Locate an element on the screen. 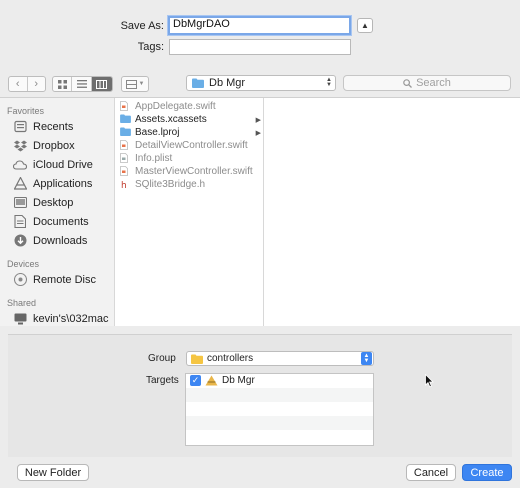 The image size is (520, 488). tags-label: Tags: is located at coordinates (150, 47).